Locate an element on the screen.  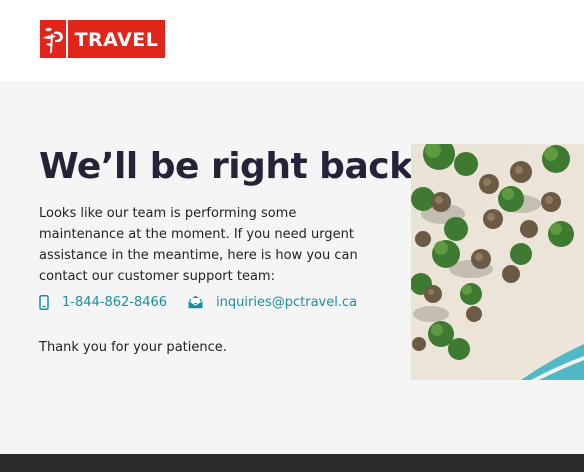
email-address: inquiries@pctravel.ca is located at coordinates (287, 302).